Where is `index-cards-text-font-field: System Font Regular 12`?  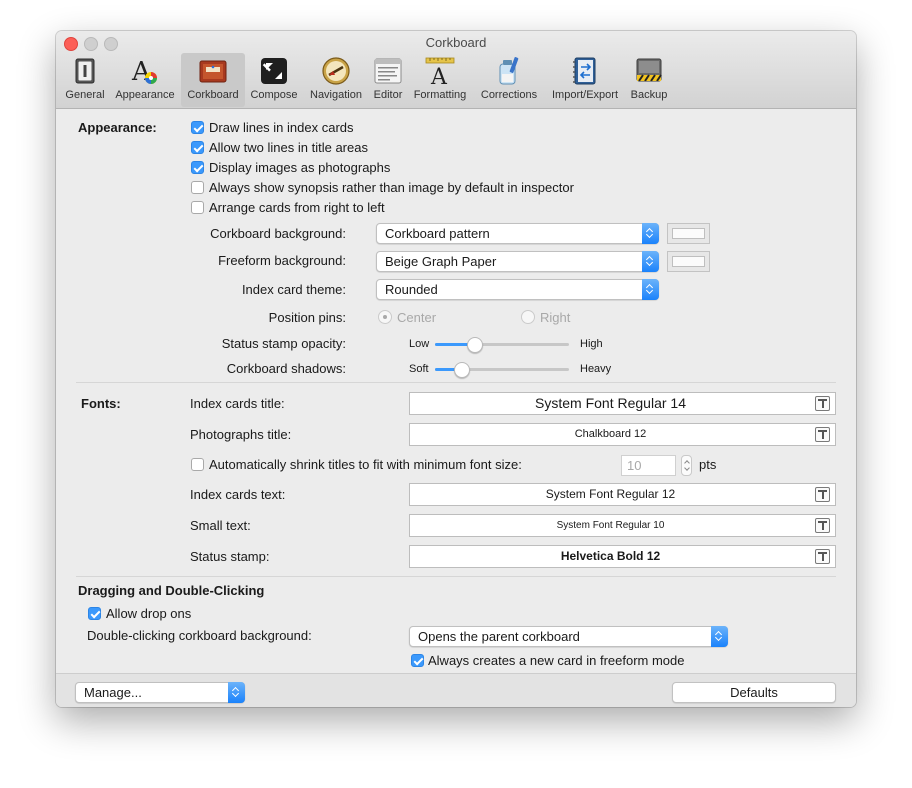
index-cards-text-font-field: System Font Regular 12 is located at coordinates (622, 494).